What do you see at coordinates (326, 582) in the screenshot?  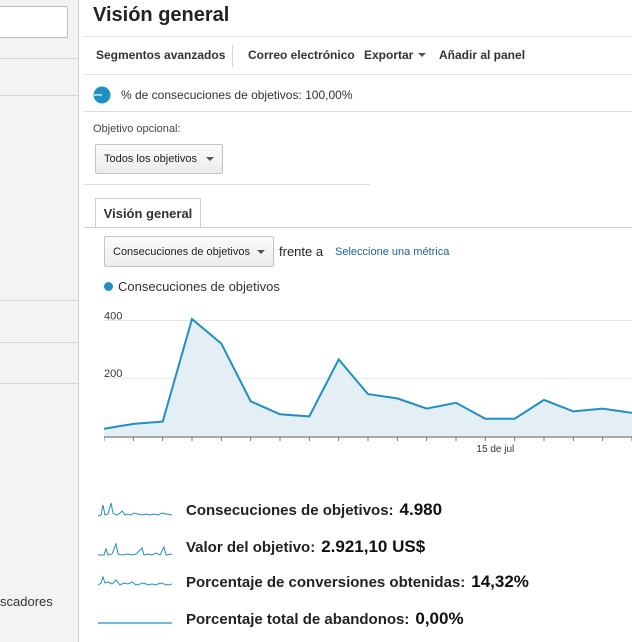 I see `summary-label: Porcentaje de conversiones obtenidas:` at bounding box center [326, 582].